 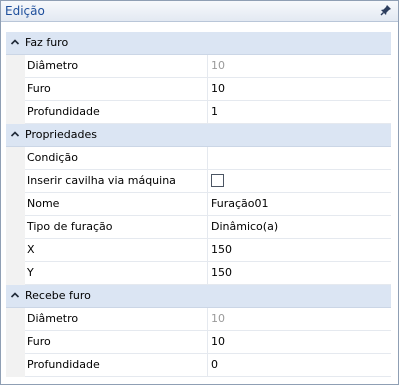 What do you see at coordinates (30, 272) in the screenshot?
I see `property-name: Y` at bounding box center [30, 272].